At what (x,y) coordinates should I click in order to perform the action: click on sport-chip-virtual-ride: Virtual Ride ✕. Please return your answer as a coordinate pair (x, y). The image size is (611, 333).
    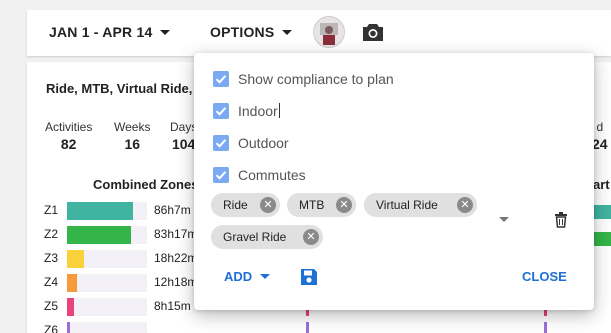
    Looking at the image, I should click on (420, 205).